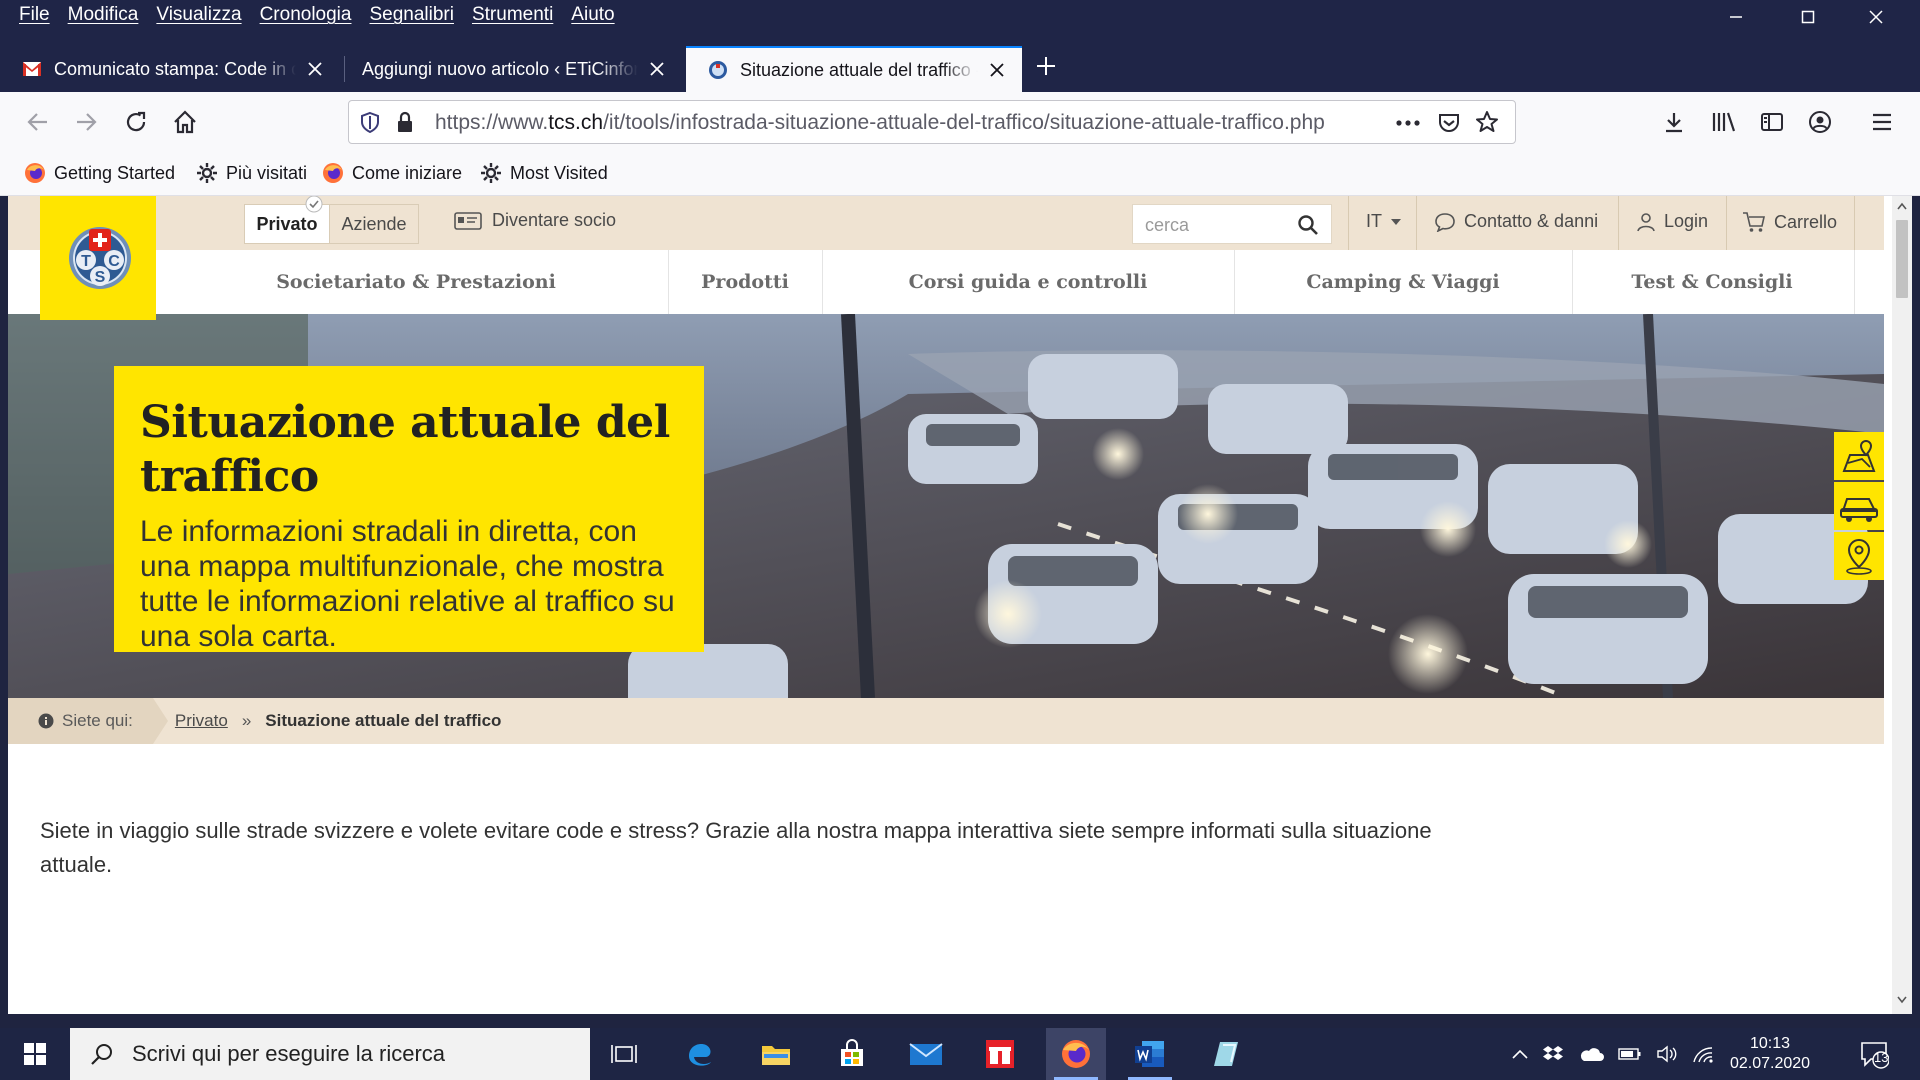  Describe the element at coordinates (392, 173) in the screenshot. I see `bookmark-come-iniziare: Come iniziare` at that location.